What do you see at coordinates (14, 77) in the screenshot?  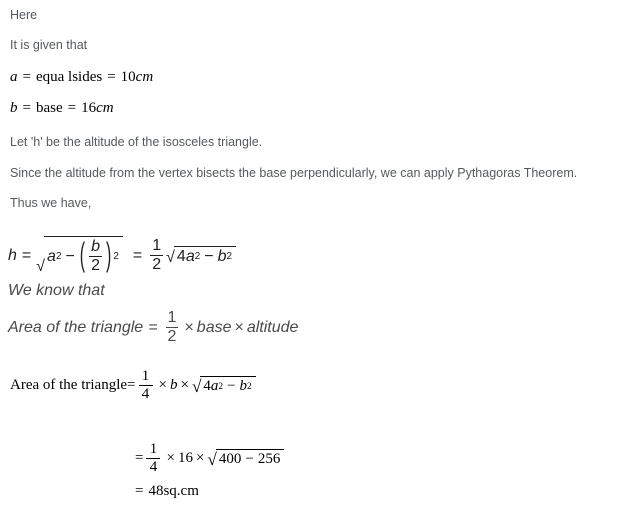 I see `given-a-symbol: a` at bounding box center [14, 77].